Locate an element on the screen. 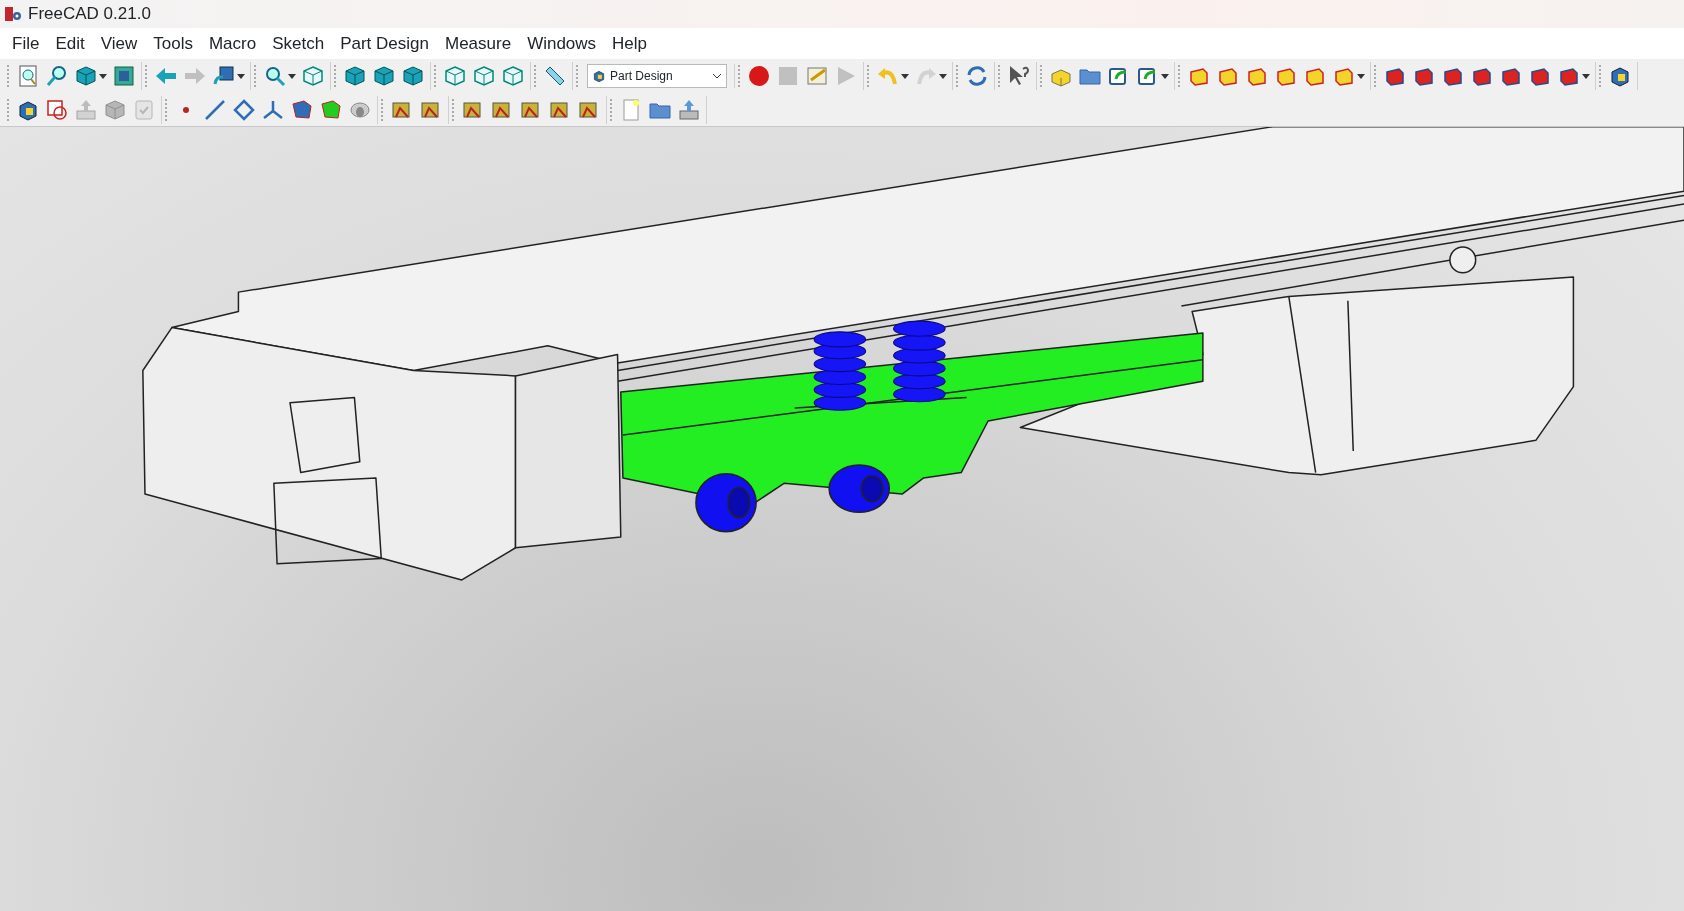 The image size is (1684, 911). page-zoom-icon is located at coordinates (28, 76).